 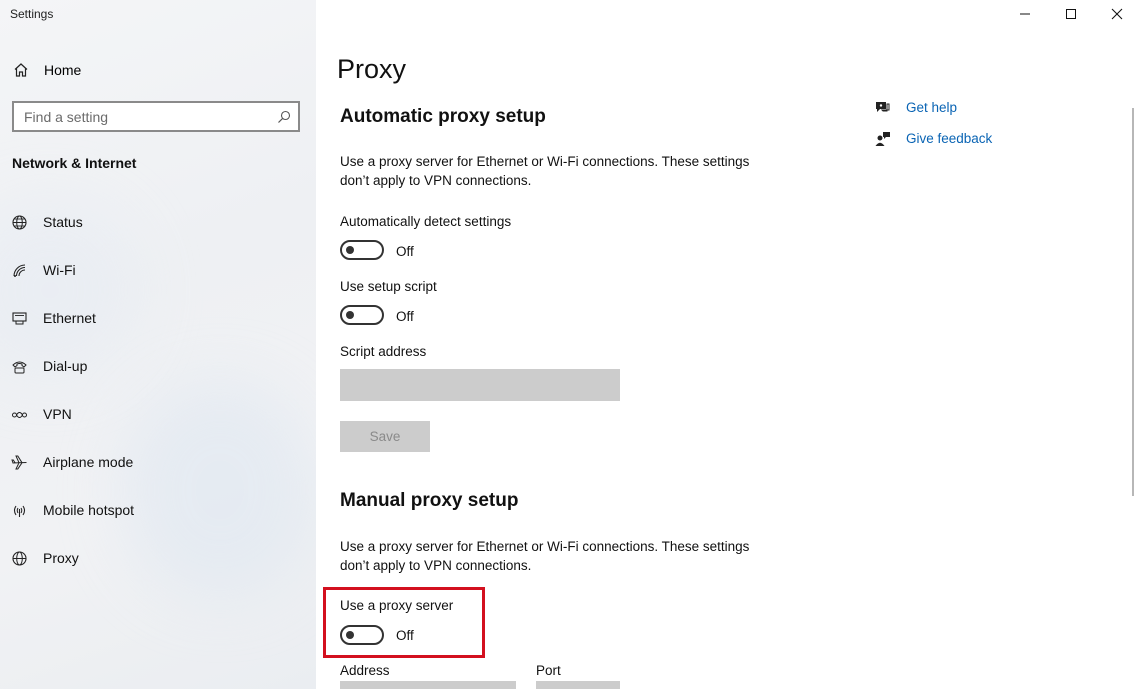 What do you see at coordinates (388, 286) in the screenshot?
I see `setup-script-label: Use setup script` at bounding box center [388, 286].